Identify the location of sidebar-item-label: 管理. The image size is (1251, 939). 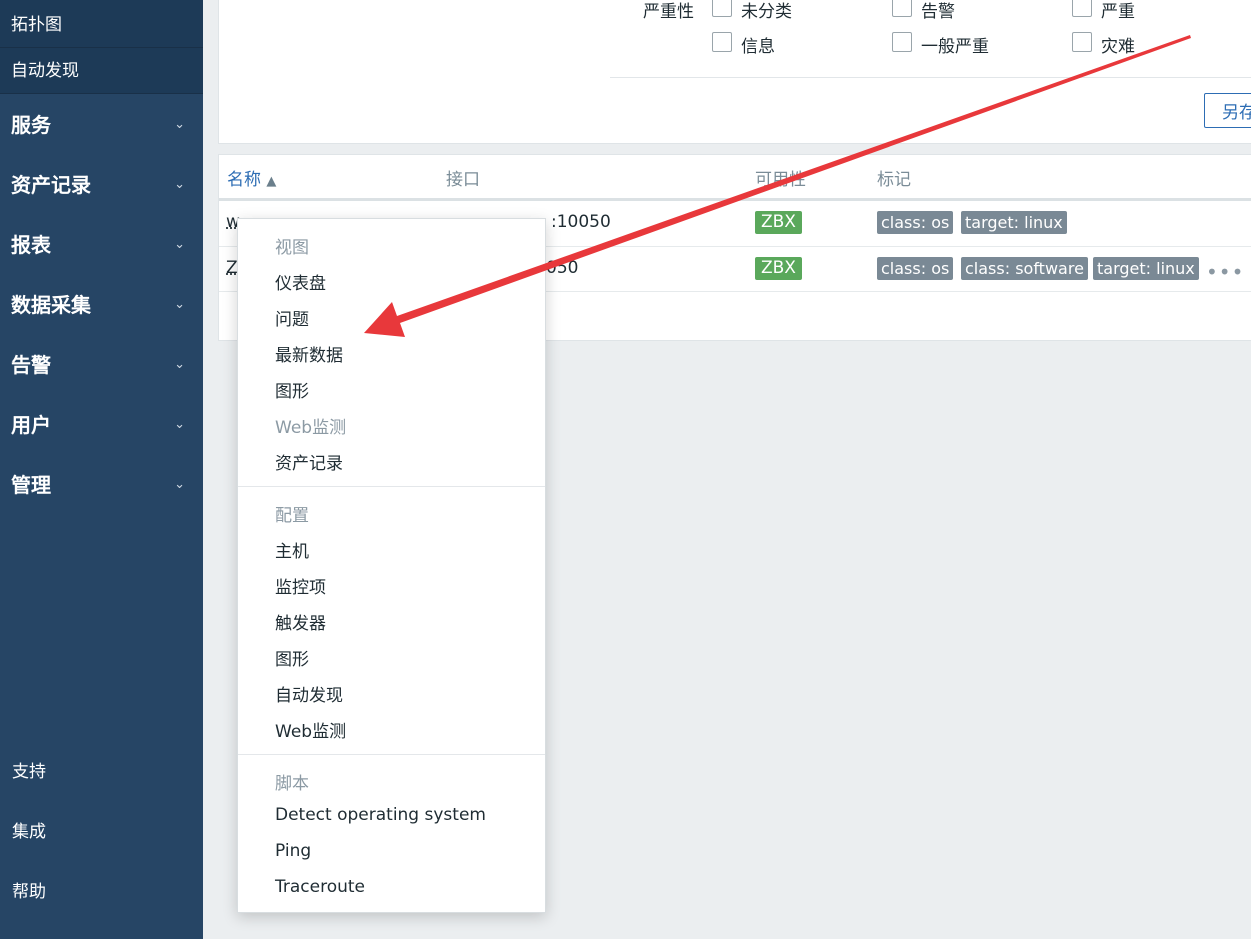
(31, 485).